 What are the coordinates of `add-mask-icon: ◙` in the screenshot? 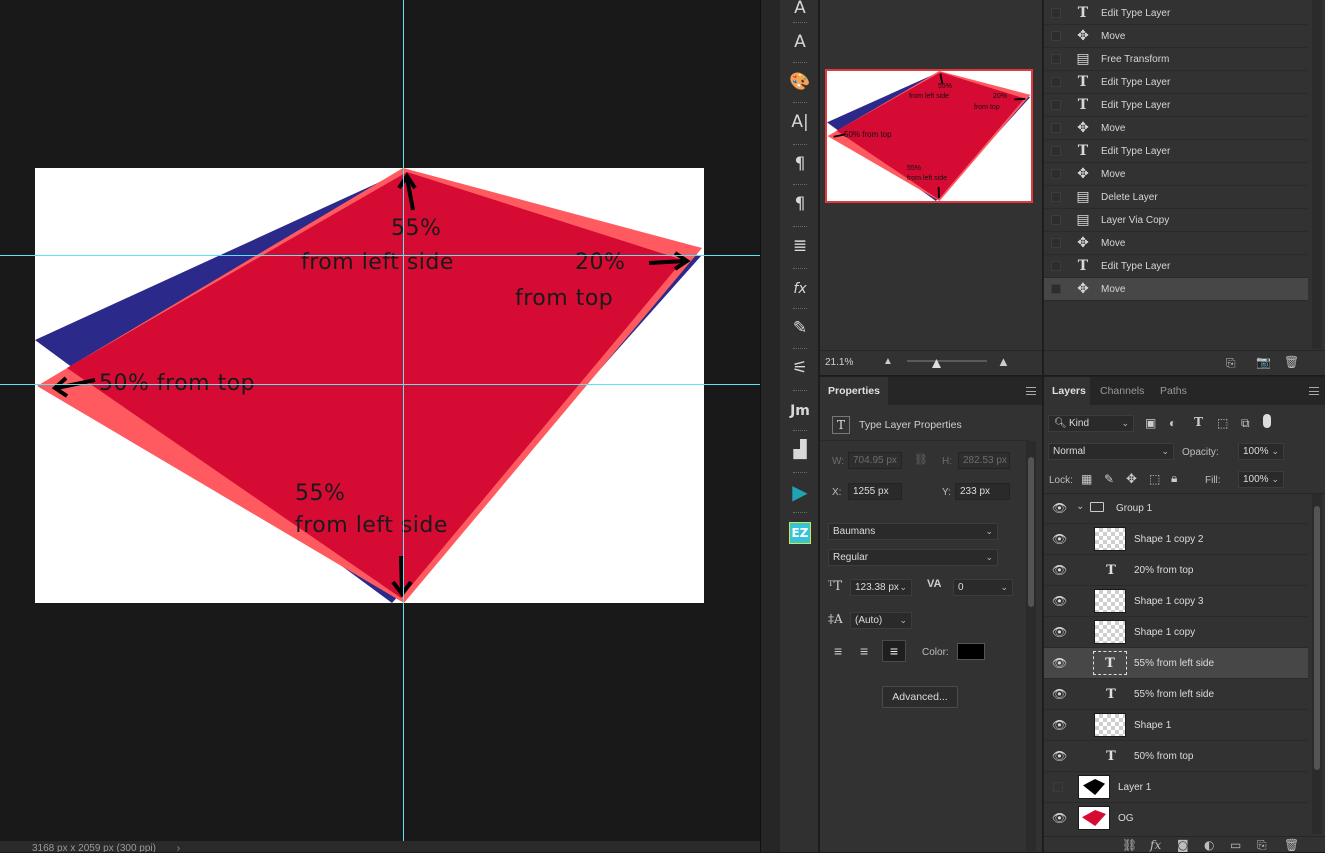 It's located at (1183, 845).